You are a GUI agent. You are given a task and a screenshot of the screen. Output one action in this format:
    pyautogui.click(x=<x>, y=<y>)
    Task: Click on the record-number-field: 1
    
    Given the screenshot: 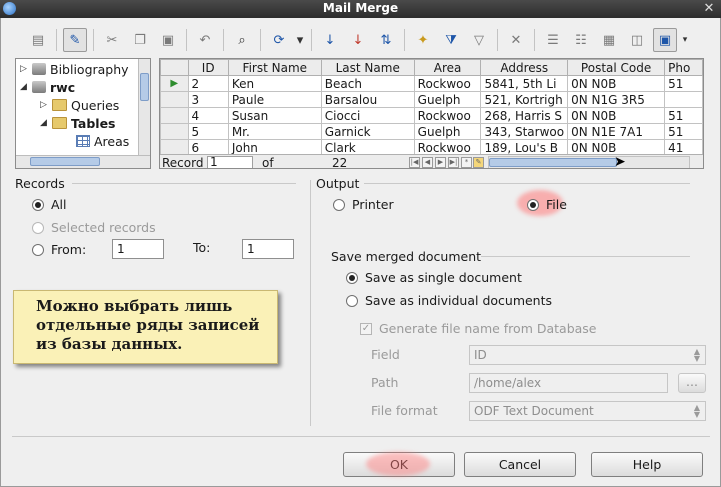 What is the action you would take?
    pyautogui.click(x=230, y=162)
    